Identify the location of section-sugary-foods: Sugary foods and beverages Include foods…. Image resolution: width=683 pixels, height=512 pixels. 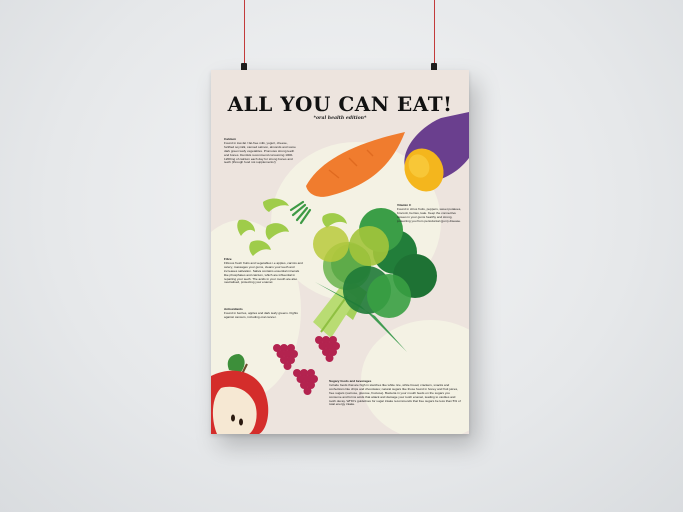
(396, 393).